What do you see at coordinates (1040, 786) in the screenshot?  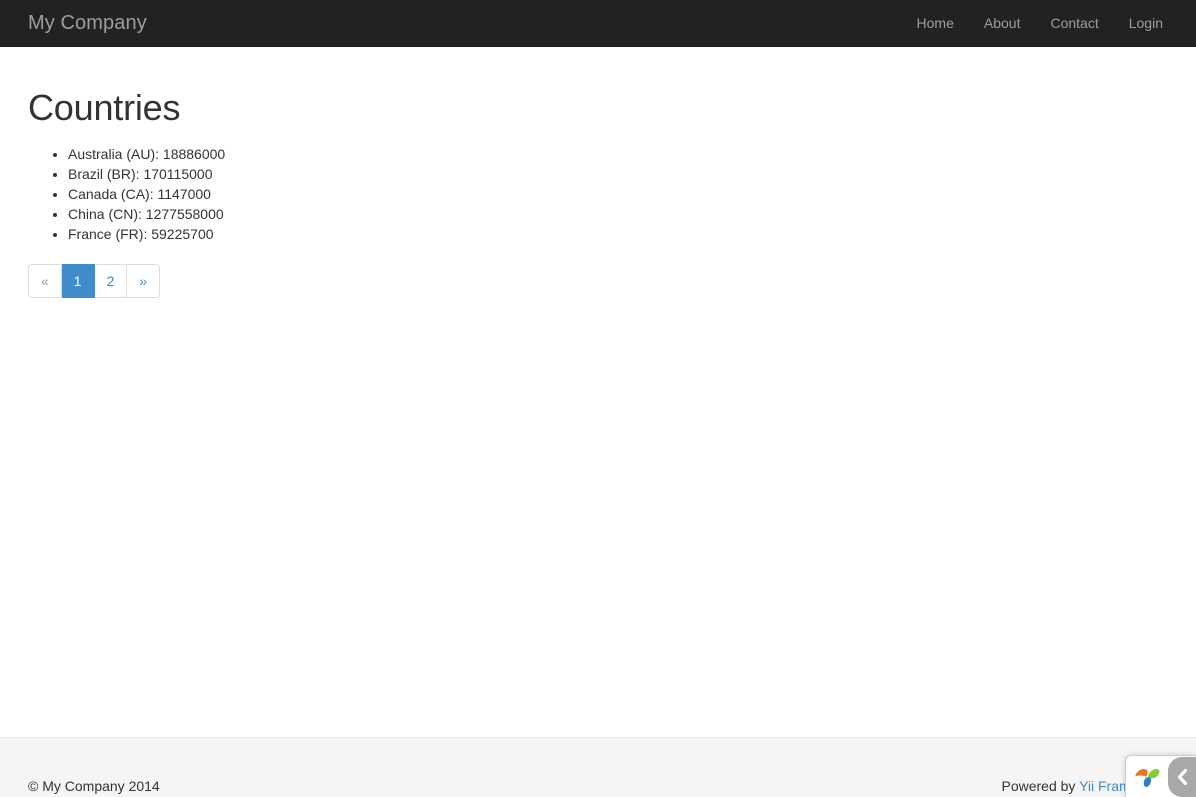 I see `footer-powered-prefix: Powered by` at bounding box center [1040, 786].